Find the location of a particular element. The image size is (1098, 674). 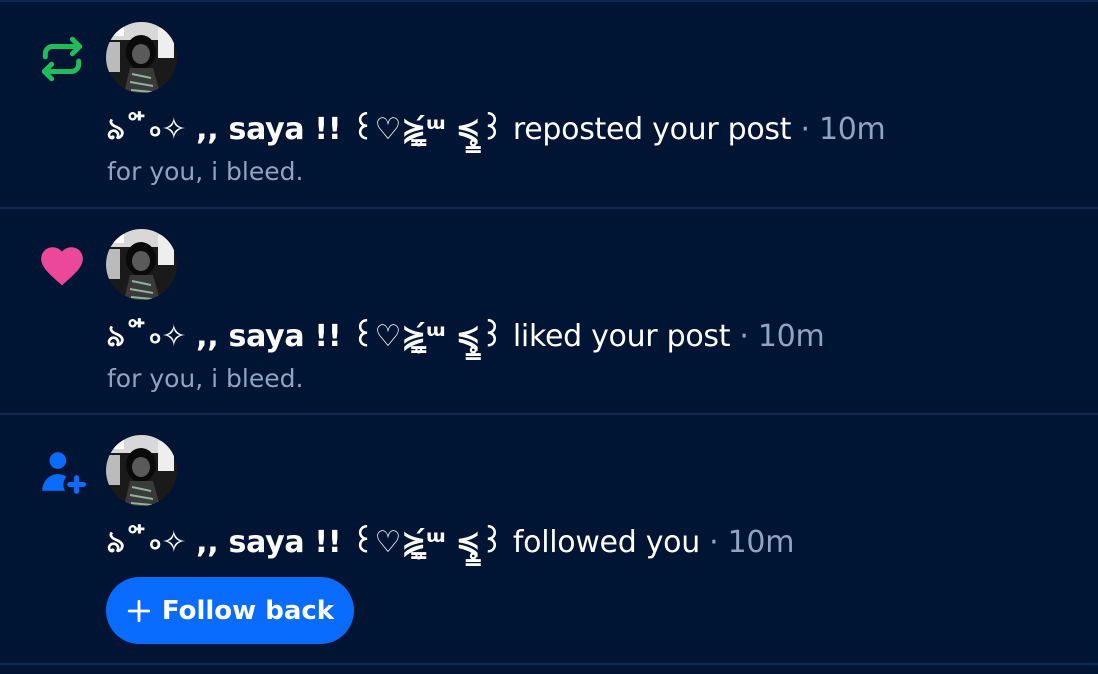

heart-icon is located at coordinates (62, 266).